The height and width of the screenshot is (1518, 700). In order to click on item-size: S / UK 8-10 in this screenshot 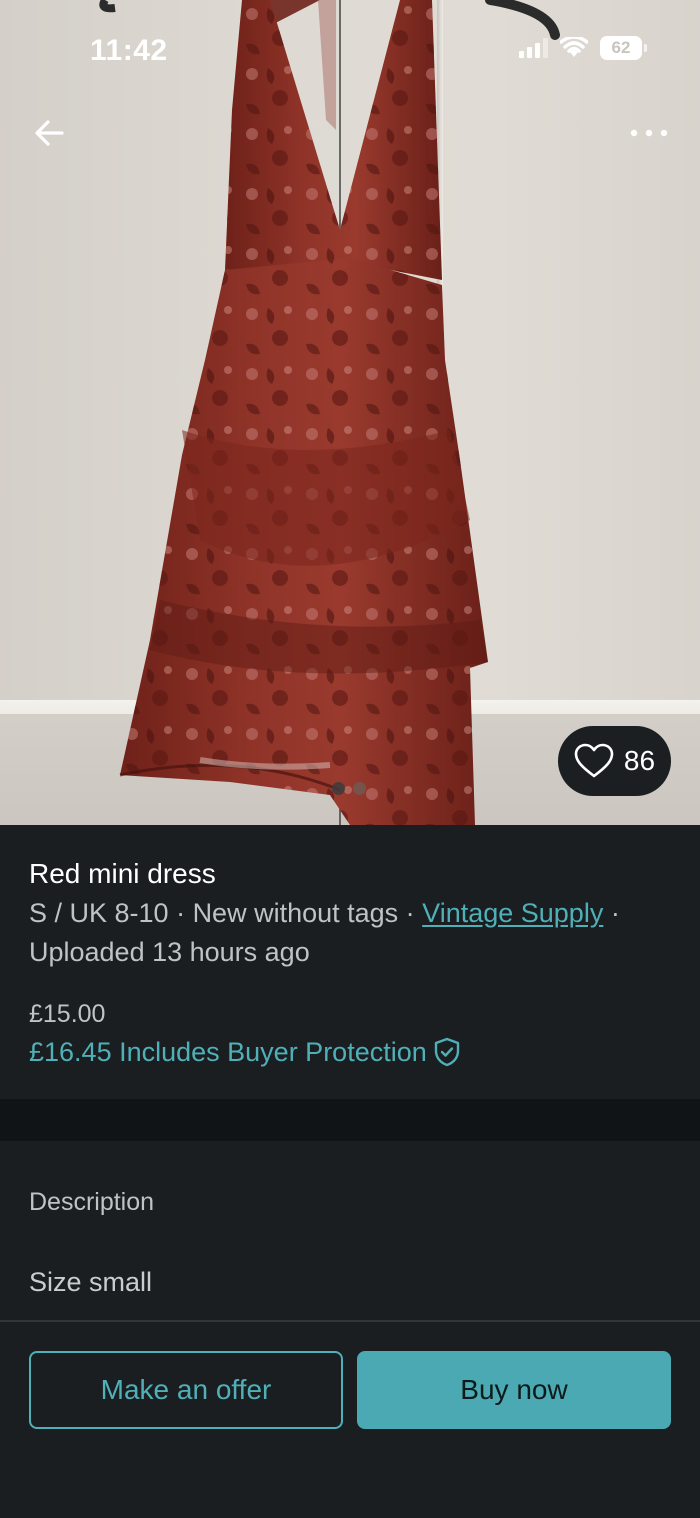, I will do `click(99, 913)`.